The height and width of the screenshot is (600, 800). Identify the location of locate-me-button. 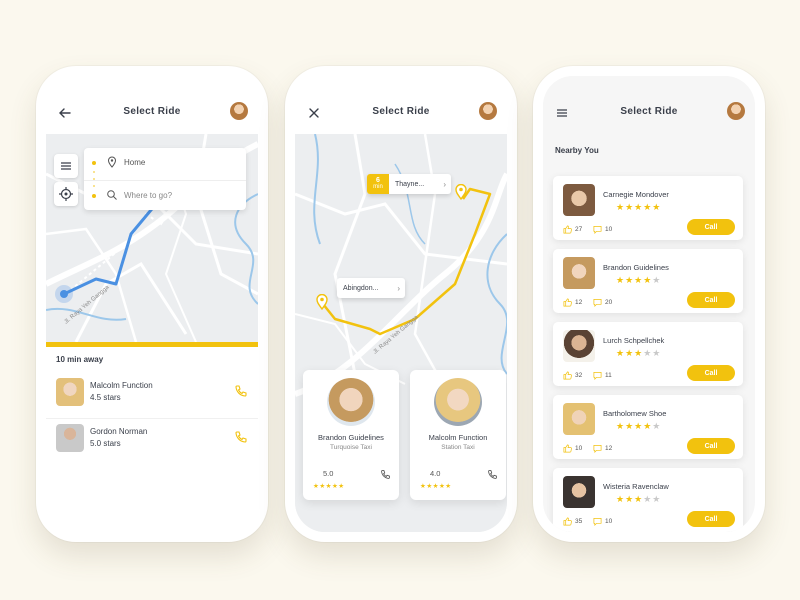
(66, 194).